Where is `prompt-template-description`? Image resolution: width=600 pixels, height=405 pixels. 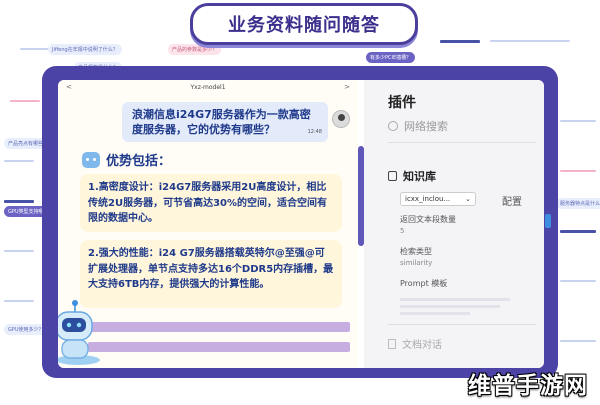
prompt-template-description is located at coordinates (459, 307).